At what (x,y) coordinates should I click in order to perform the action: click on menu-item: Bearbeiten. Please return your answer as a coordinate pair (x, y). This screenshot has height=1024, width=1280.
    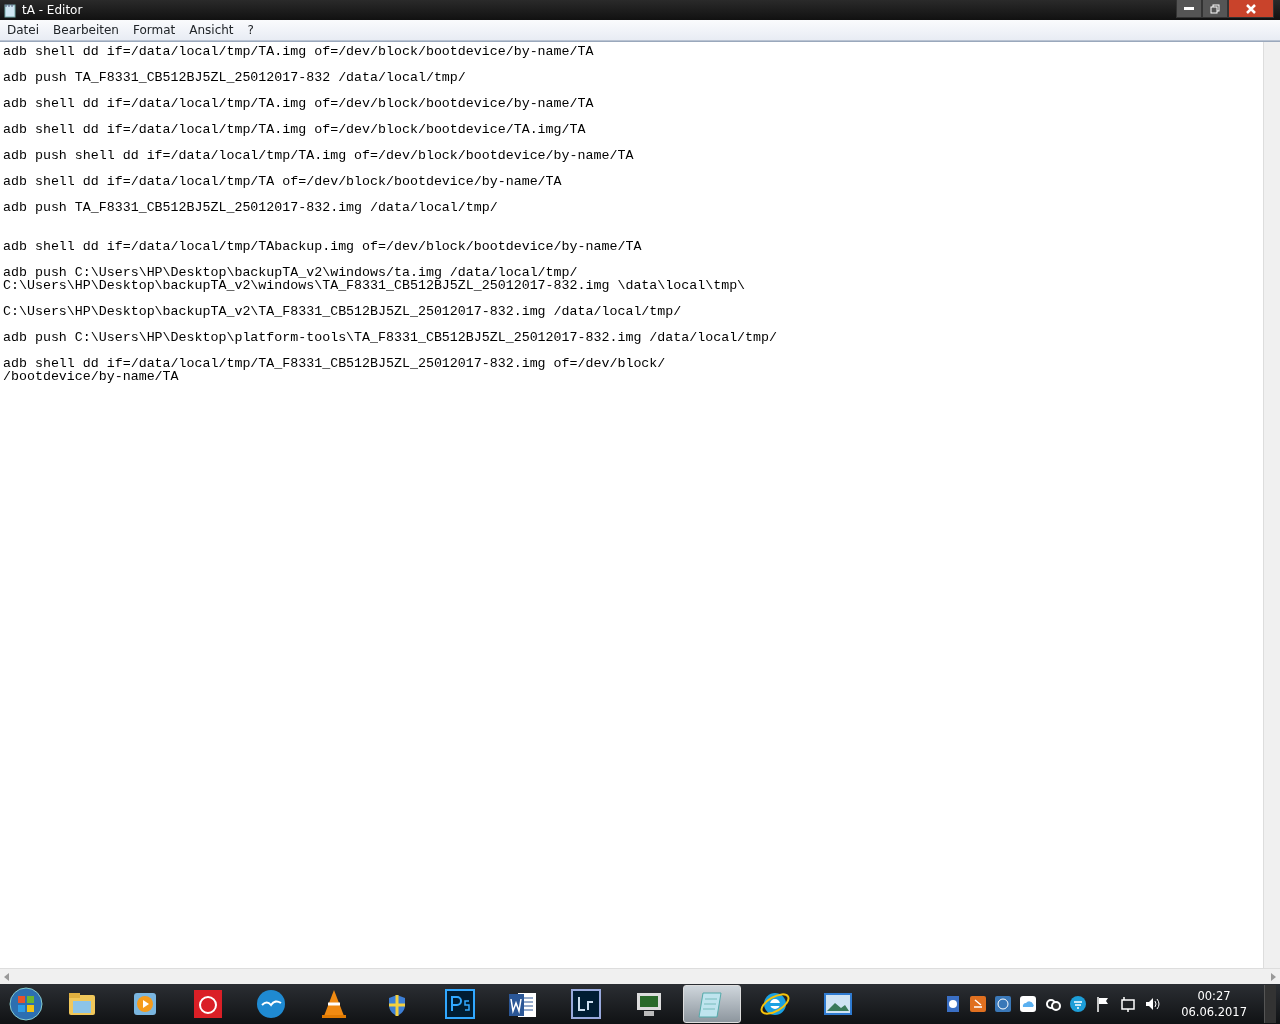
    Looking at the image, I should click on (86, 30).